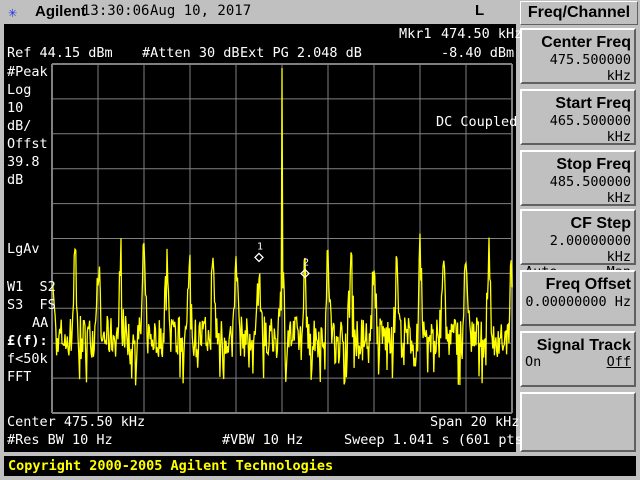  I want to click on marker-diamond, so click(259, 257).